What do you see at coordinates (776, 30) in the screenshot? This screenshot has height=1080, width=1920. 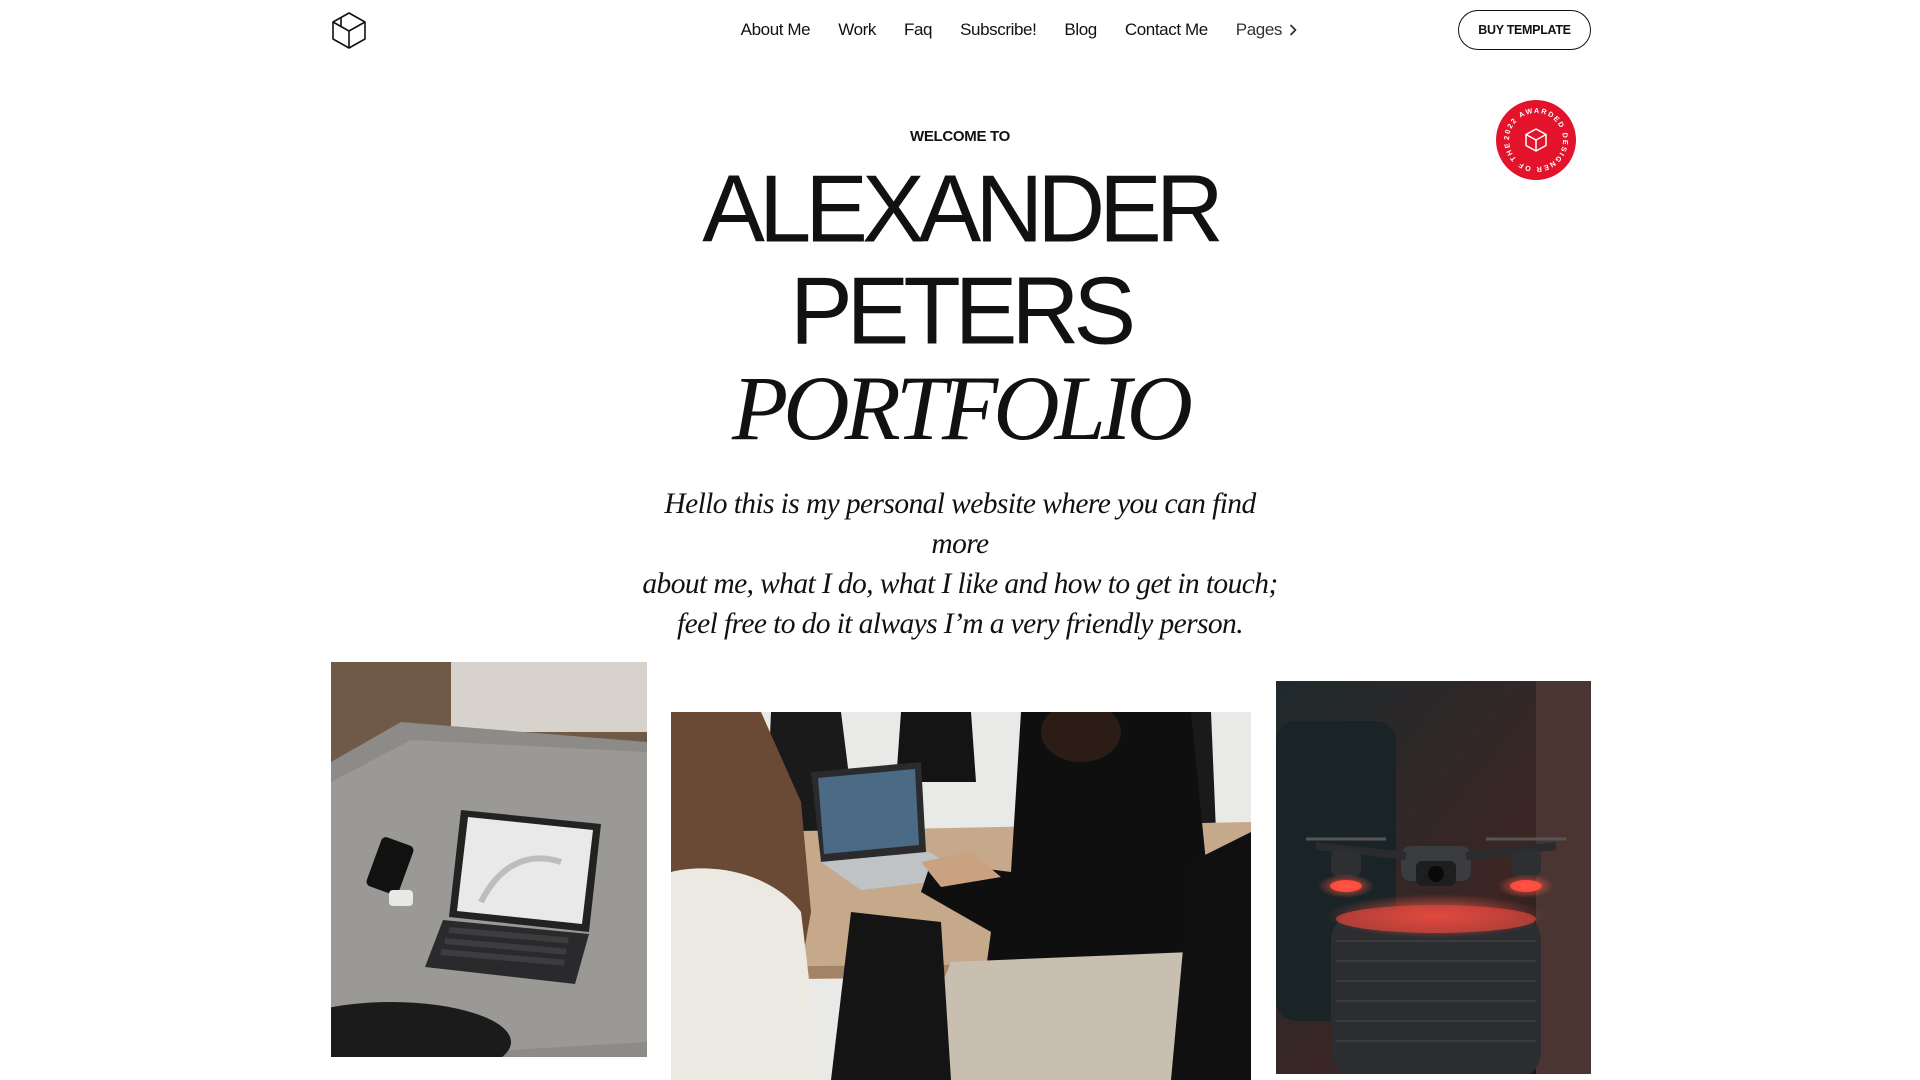 I see `nav-link-about: About Me` at bounding box center [776, 30].